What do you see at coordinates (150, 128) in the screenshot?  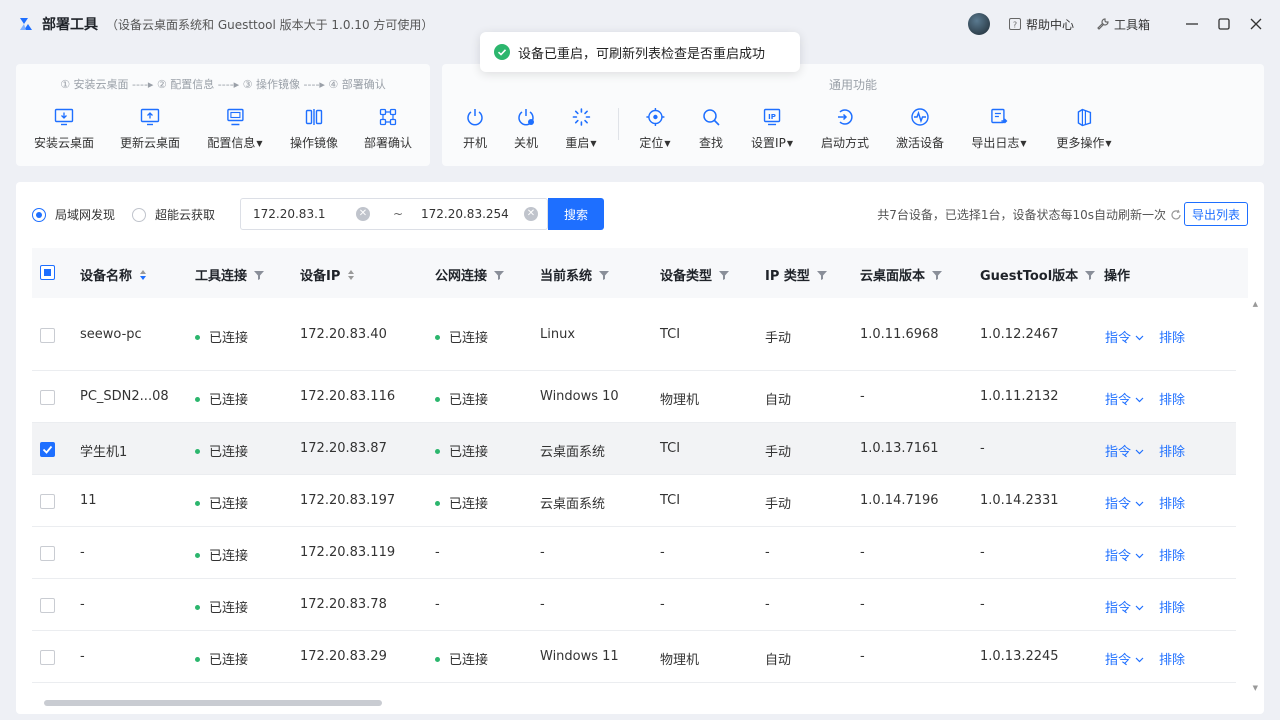 I see `update-desktop-button: 更新云桌面` at bounding box center [150, 128].